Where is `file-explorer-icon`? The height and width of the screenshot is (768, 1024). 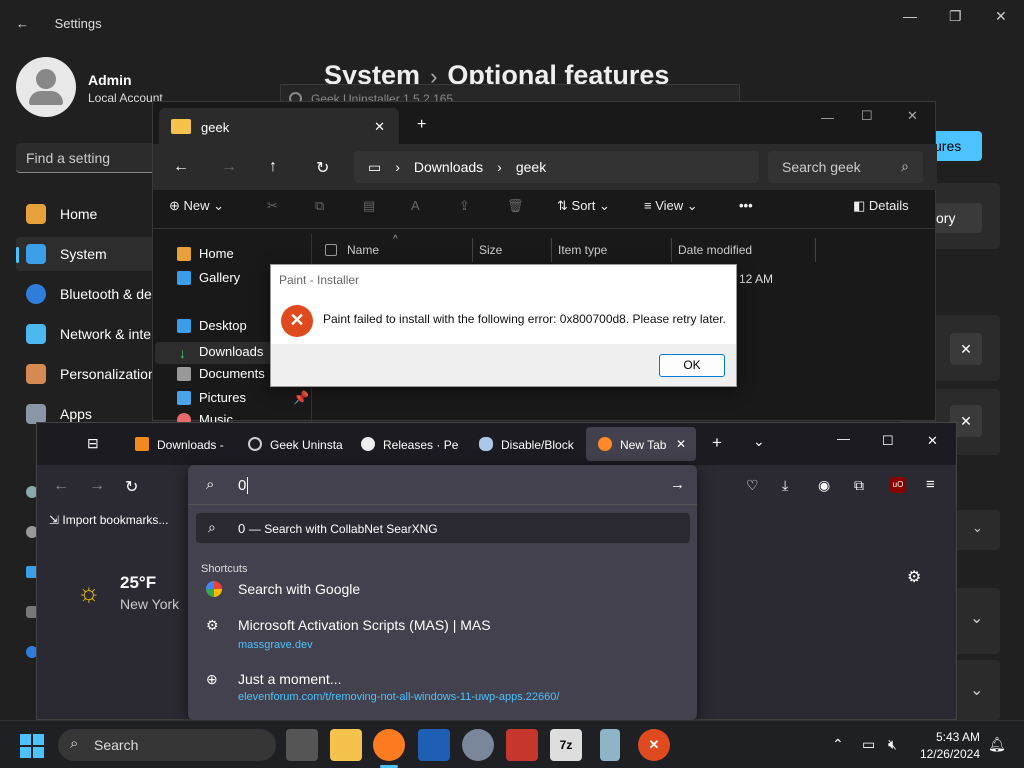
file-explorer-icon is located at coordinates (346, 745).